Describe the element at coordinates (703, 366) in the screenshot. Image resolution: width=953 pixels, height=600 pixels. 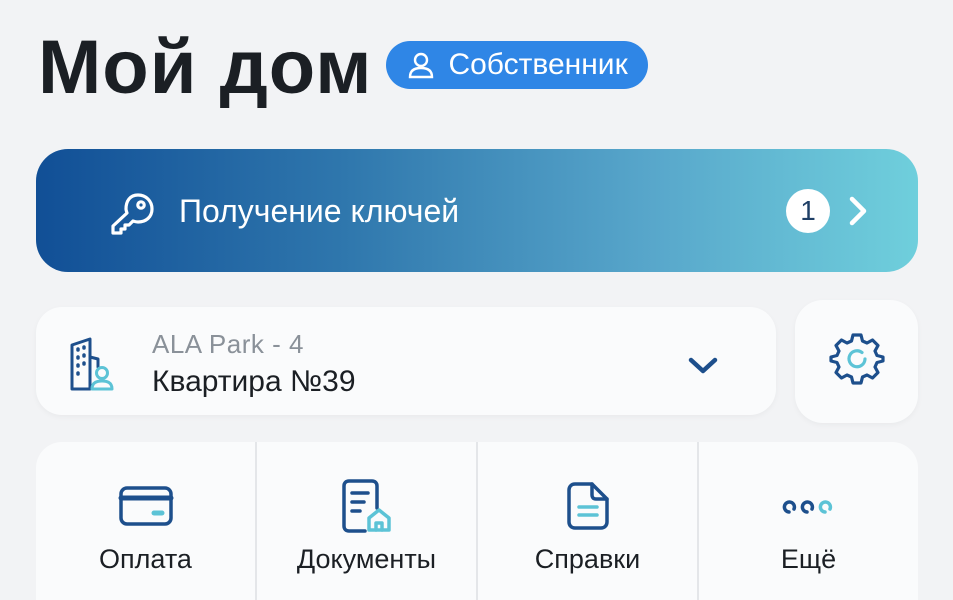
I see `chevron-down-icon` at that location.